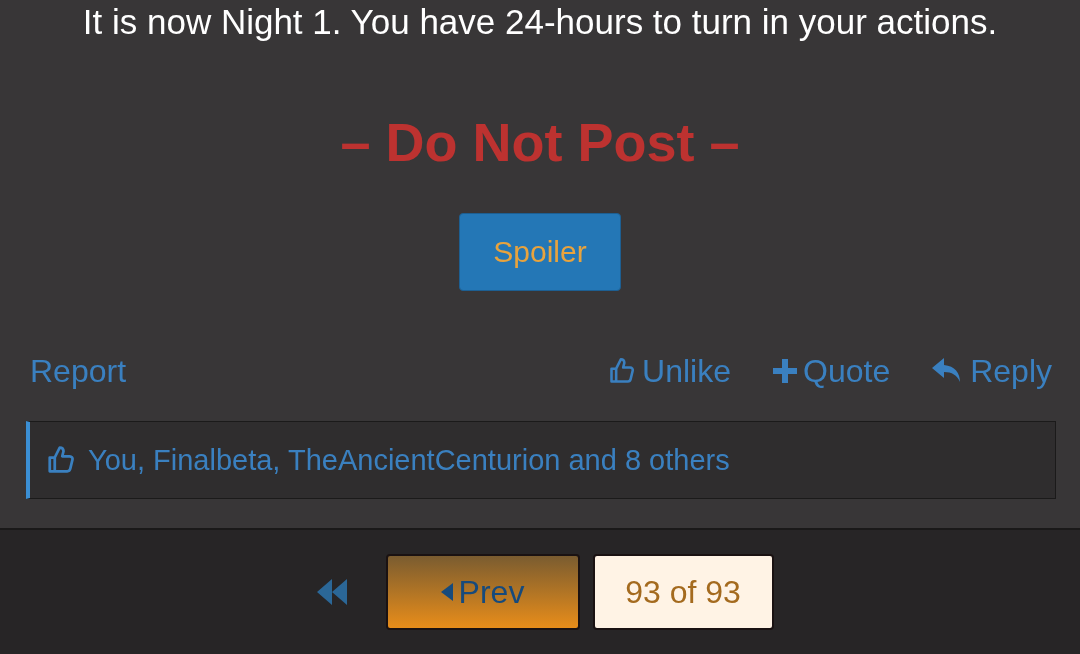 This screenshot has height=654, width=1080. Describe the element at coordinates (992, 371) in the screenshot. I see `reply-link: Reply` at that location.